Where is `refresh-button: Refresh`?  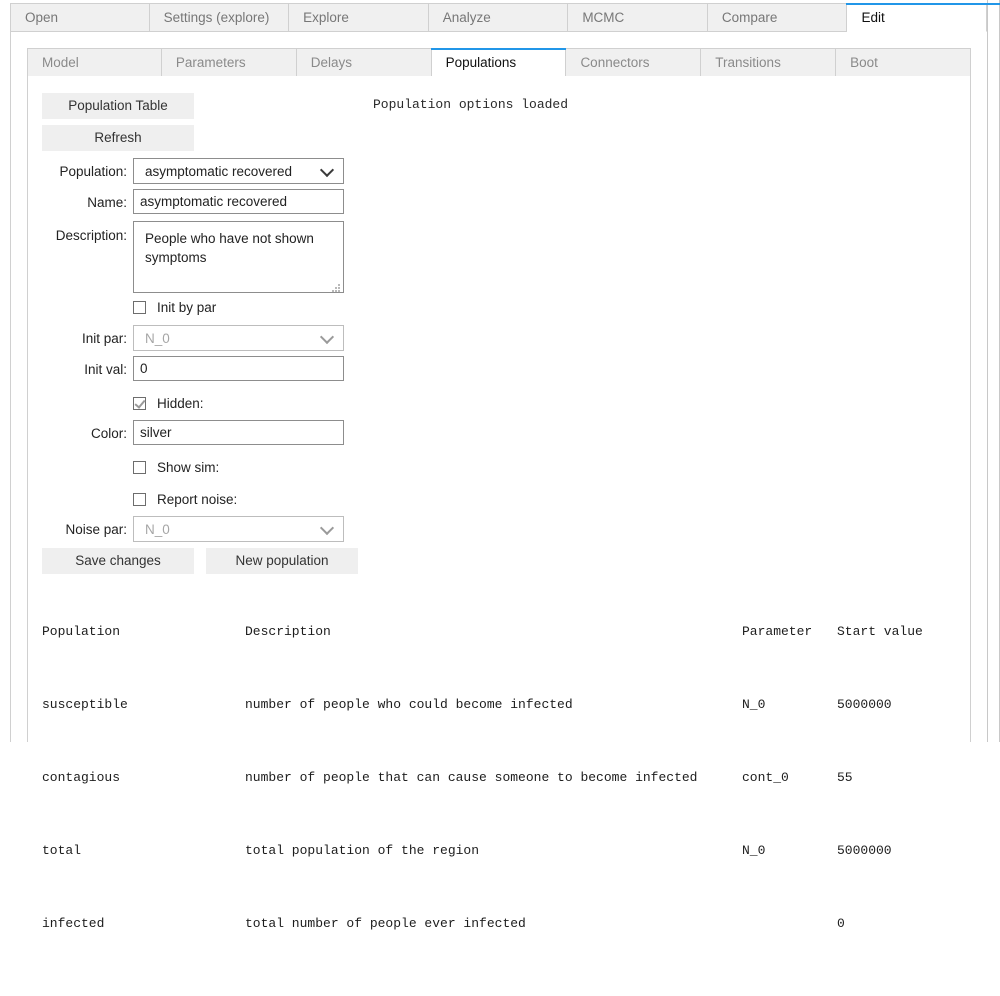
refresh-button: Refresh is located at coordinates (118, 138).